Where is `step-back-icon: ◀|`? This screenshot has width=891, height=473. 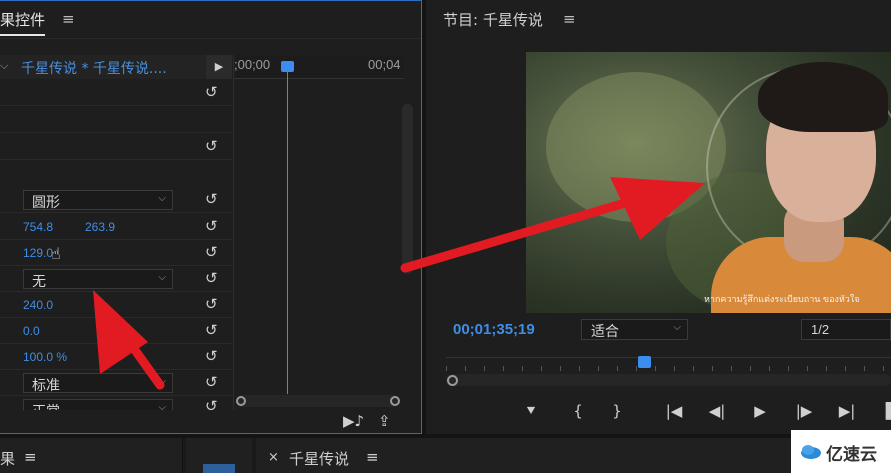
step-back-icon: ◀| is located at coordinates (717, 411).